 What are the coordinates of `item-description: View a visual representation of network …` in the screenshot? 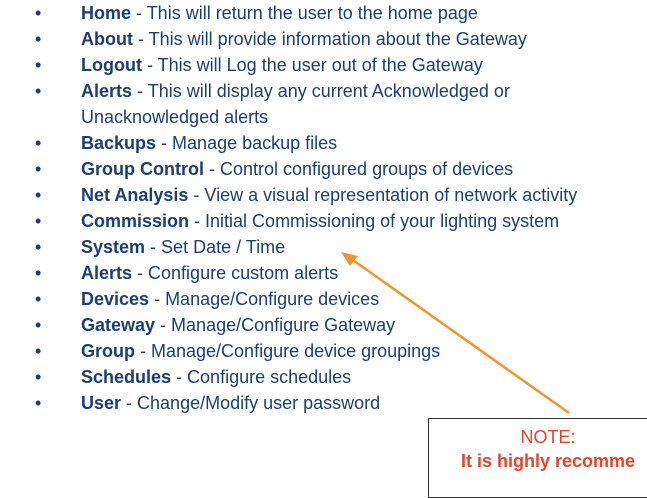 It's located at (391, 195).